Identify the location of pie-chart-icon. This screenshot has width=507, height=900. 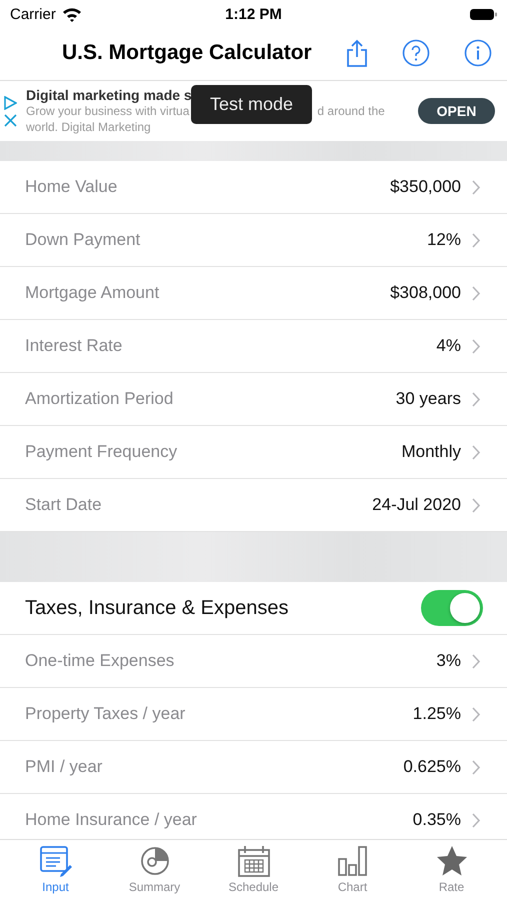
(154, 861).